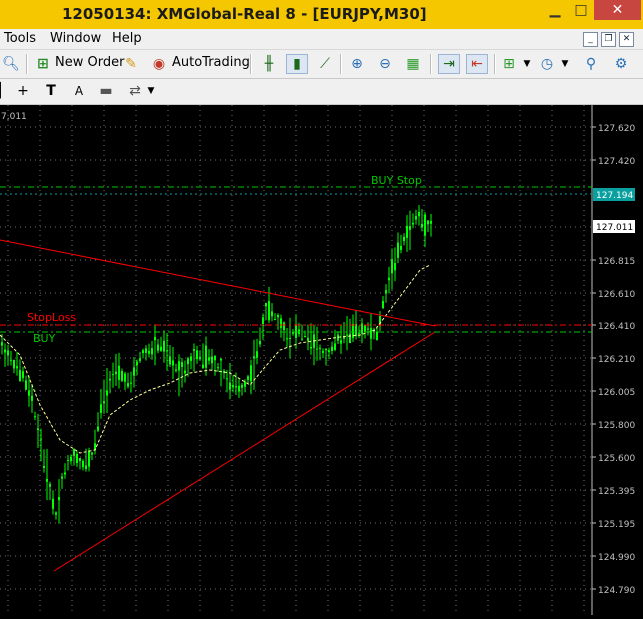 The height and width of the screenshot is (619, 643). I want to click on price-tick-label: 125.600, so click(616, 459).